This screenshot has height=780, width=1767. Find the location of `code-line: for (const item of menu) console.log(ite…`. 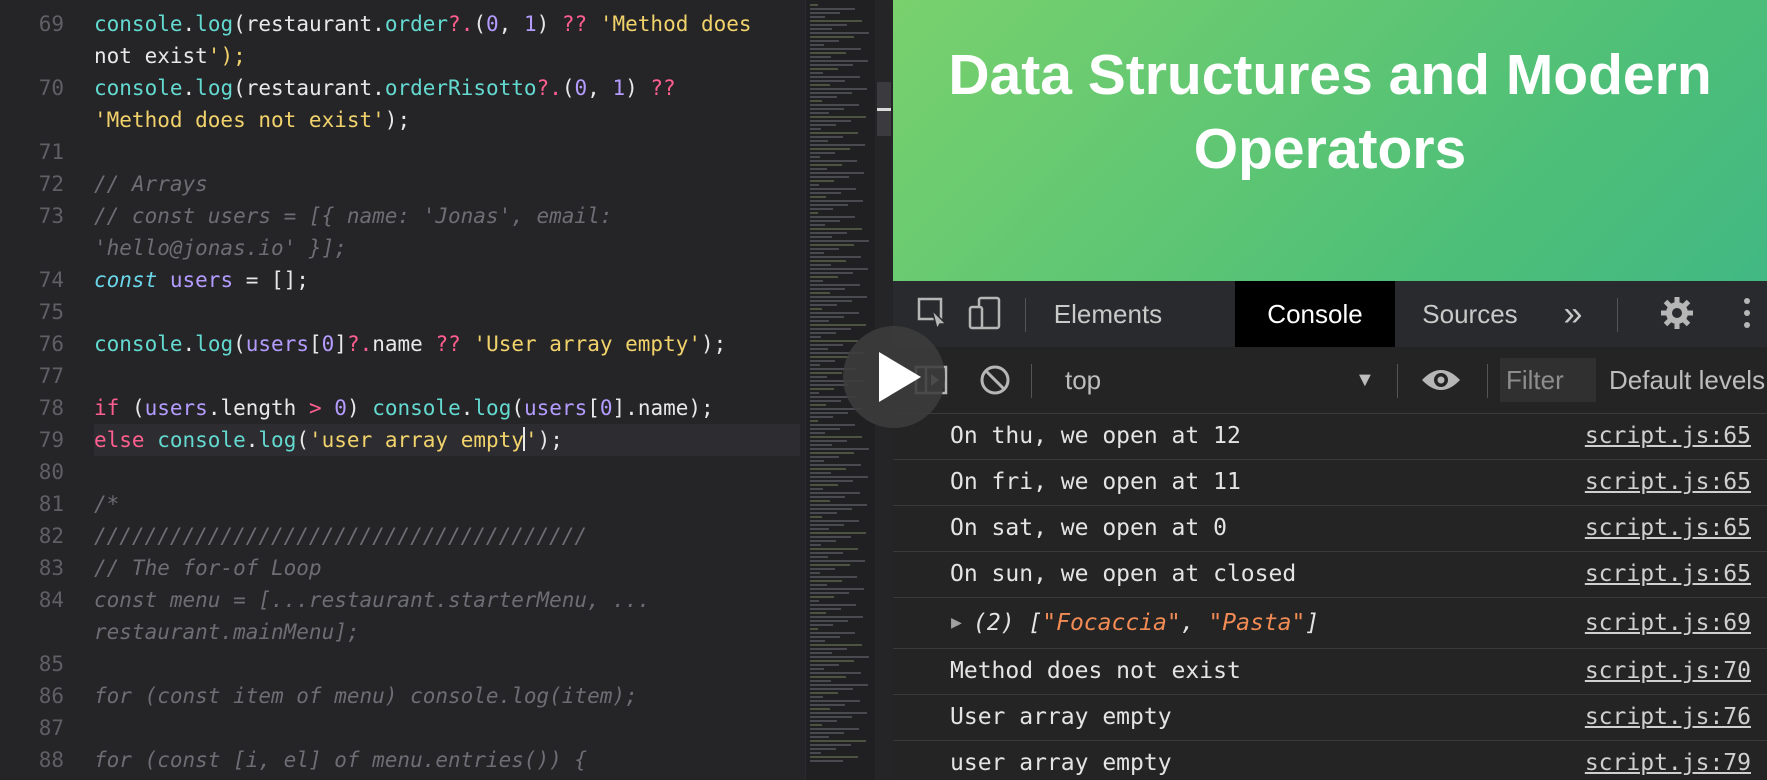

code-line: for (const item of menu) console.log(ite… is located at coordinates (366, 696).